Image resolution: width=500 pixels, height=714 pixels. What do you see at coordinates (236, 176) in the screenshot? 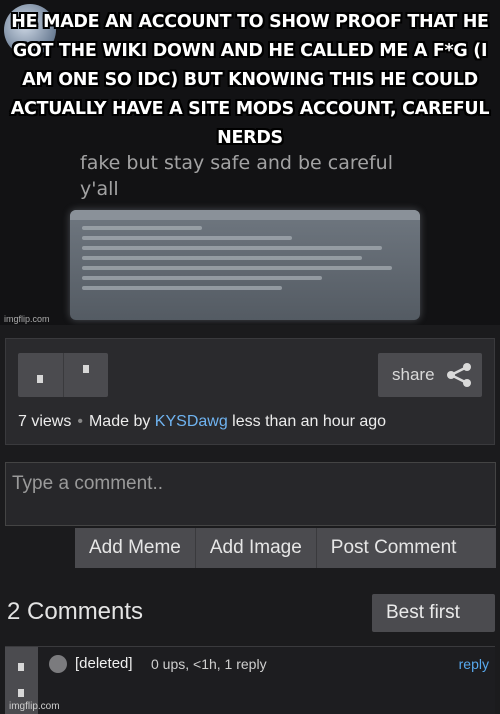
I see `meme-background-text: fake but stay safe and be careful y'all` at bounding box center [236, 176].